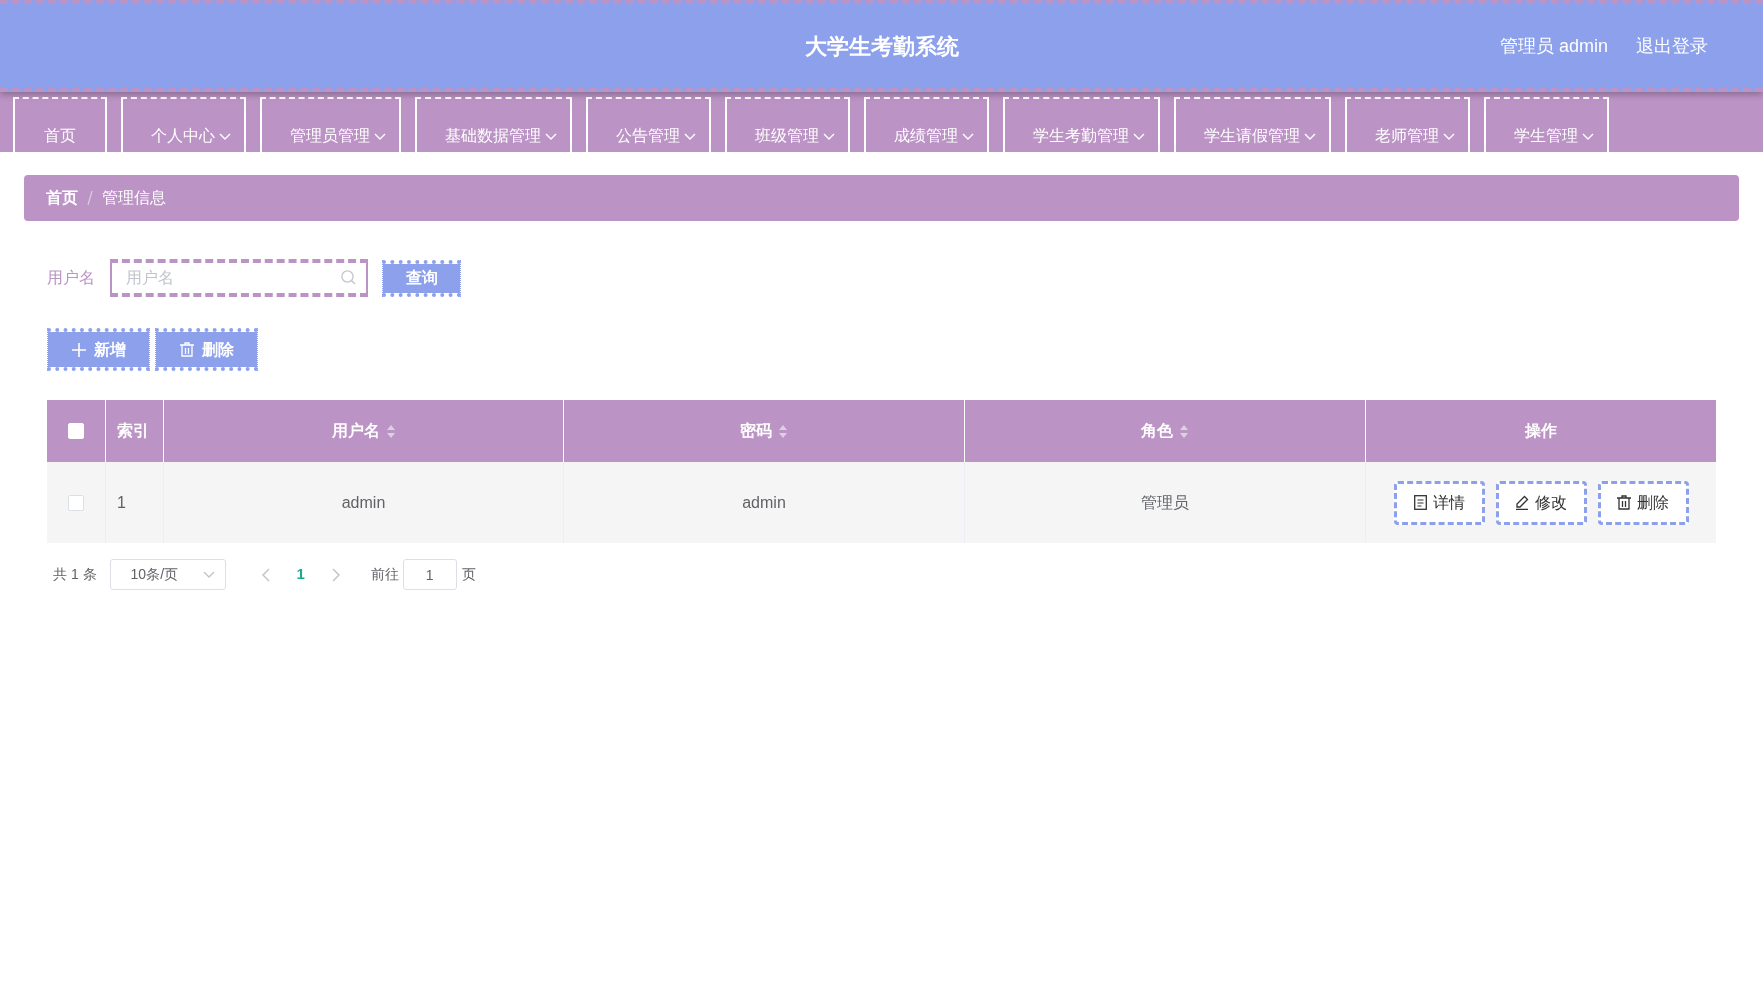 The image size is (1763, 1005). I want to click on edit-button: 修改, so click(1541, 502).